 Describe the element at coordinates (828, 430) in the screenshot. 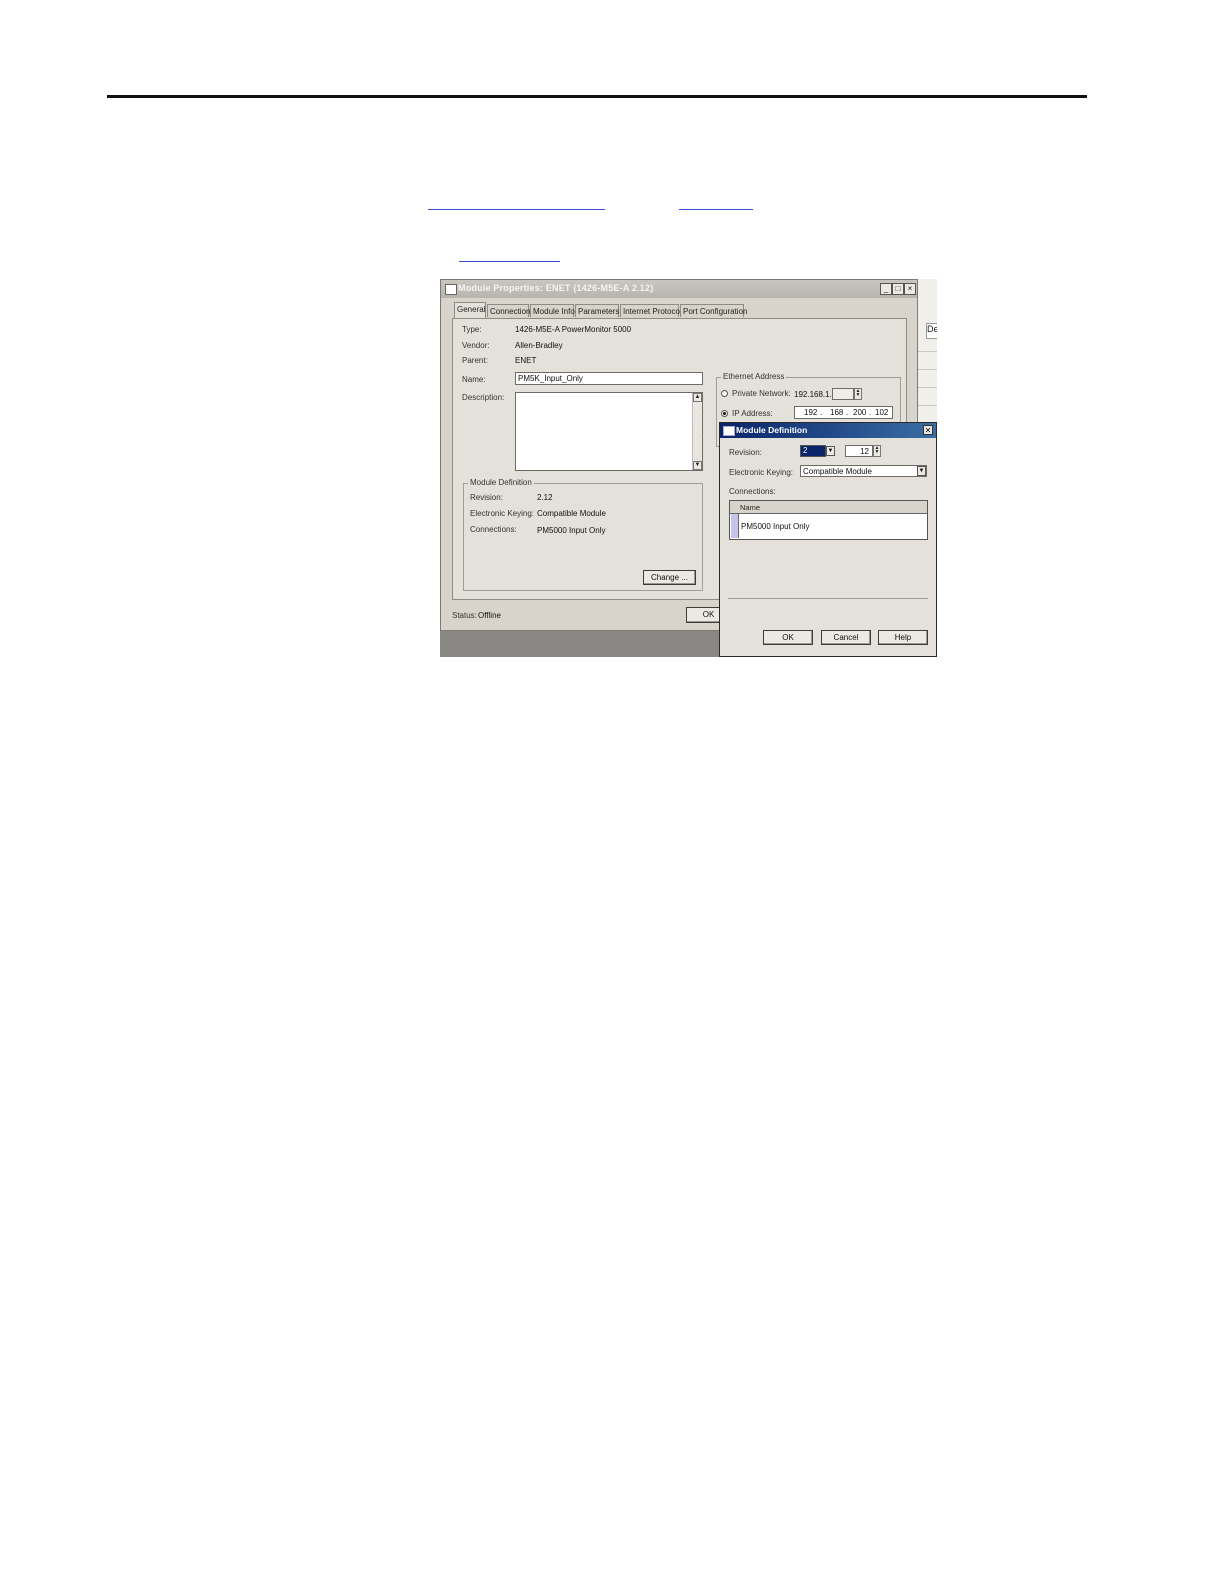

I see `dialog-title-bar: Module Definition ✕` at that location.